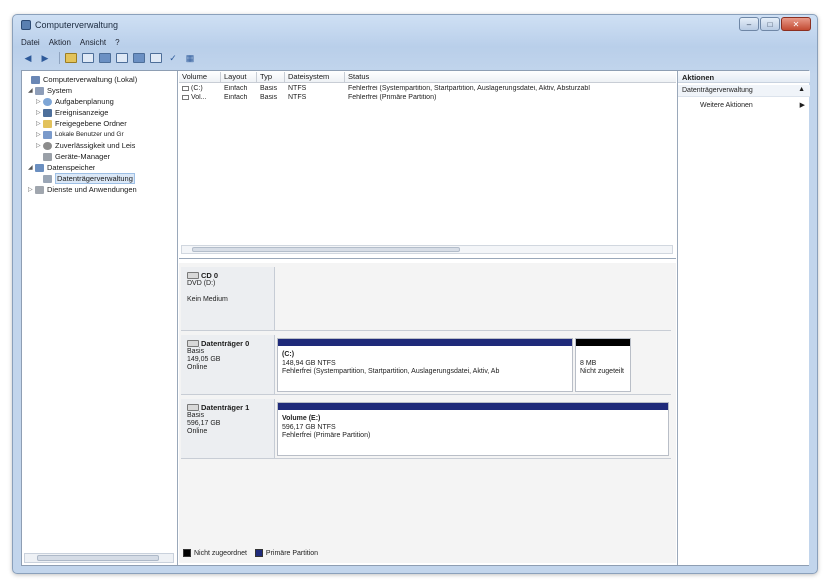 Image resolution: width=826 pixels, height=581 pixels. I want to click on volume-list-header: Volume Layout Typ Dateisystem Status, so click(427, 77).